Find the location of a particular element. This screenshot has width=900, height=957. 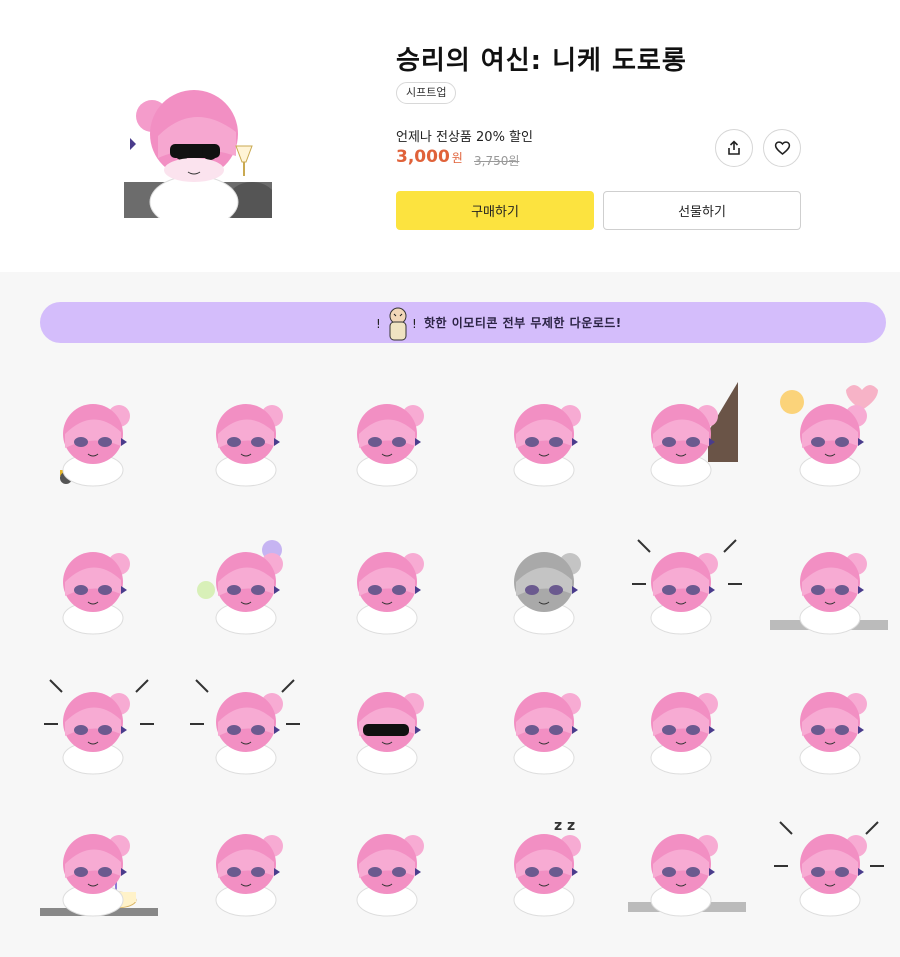

original-price: 3,750원 is located at coordinates (497, 161).